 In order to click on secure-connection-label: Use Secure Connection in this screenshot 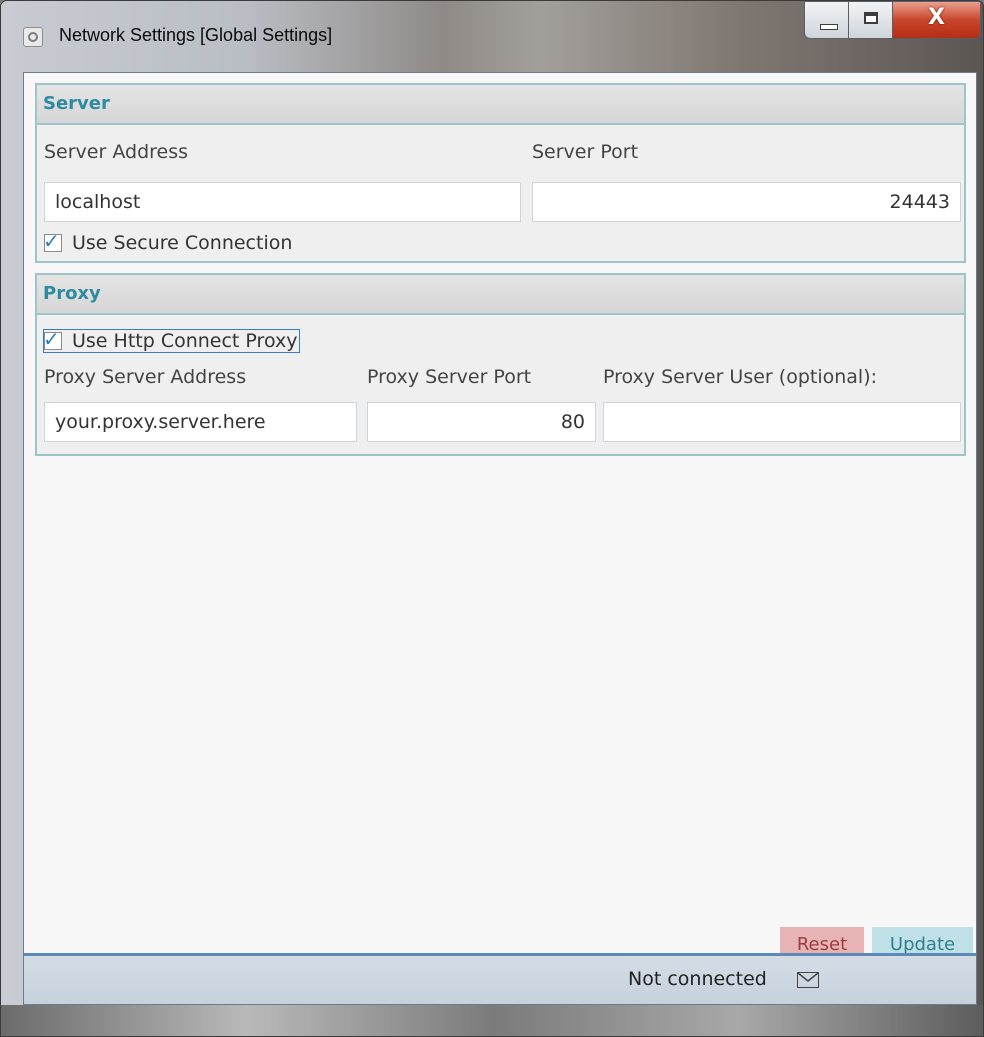, I will do `click(182, 243)`.